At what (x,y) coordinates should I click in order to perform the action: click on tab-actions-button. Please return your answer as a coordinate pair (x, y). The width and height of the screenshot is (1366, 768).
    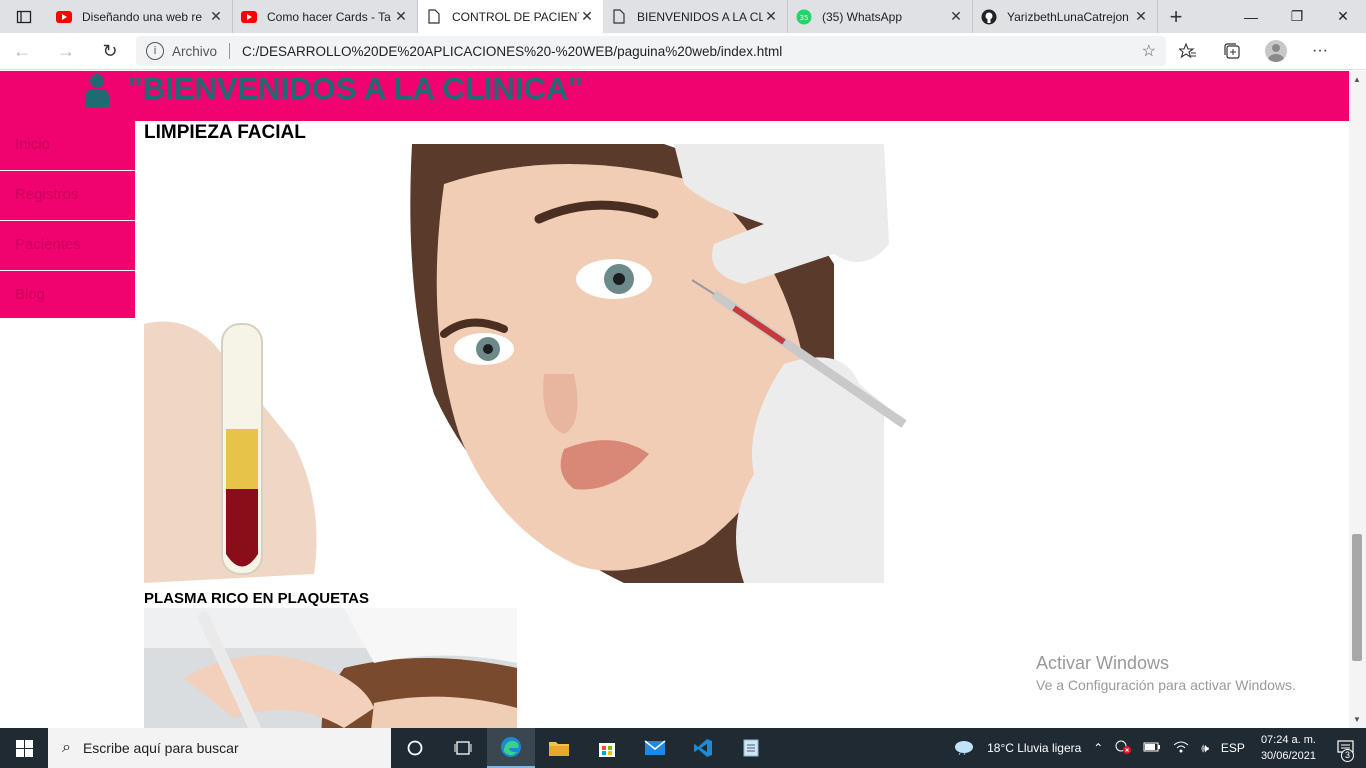
    Looking at the image, I should click on (24, 16).